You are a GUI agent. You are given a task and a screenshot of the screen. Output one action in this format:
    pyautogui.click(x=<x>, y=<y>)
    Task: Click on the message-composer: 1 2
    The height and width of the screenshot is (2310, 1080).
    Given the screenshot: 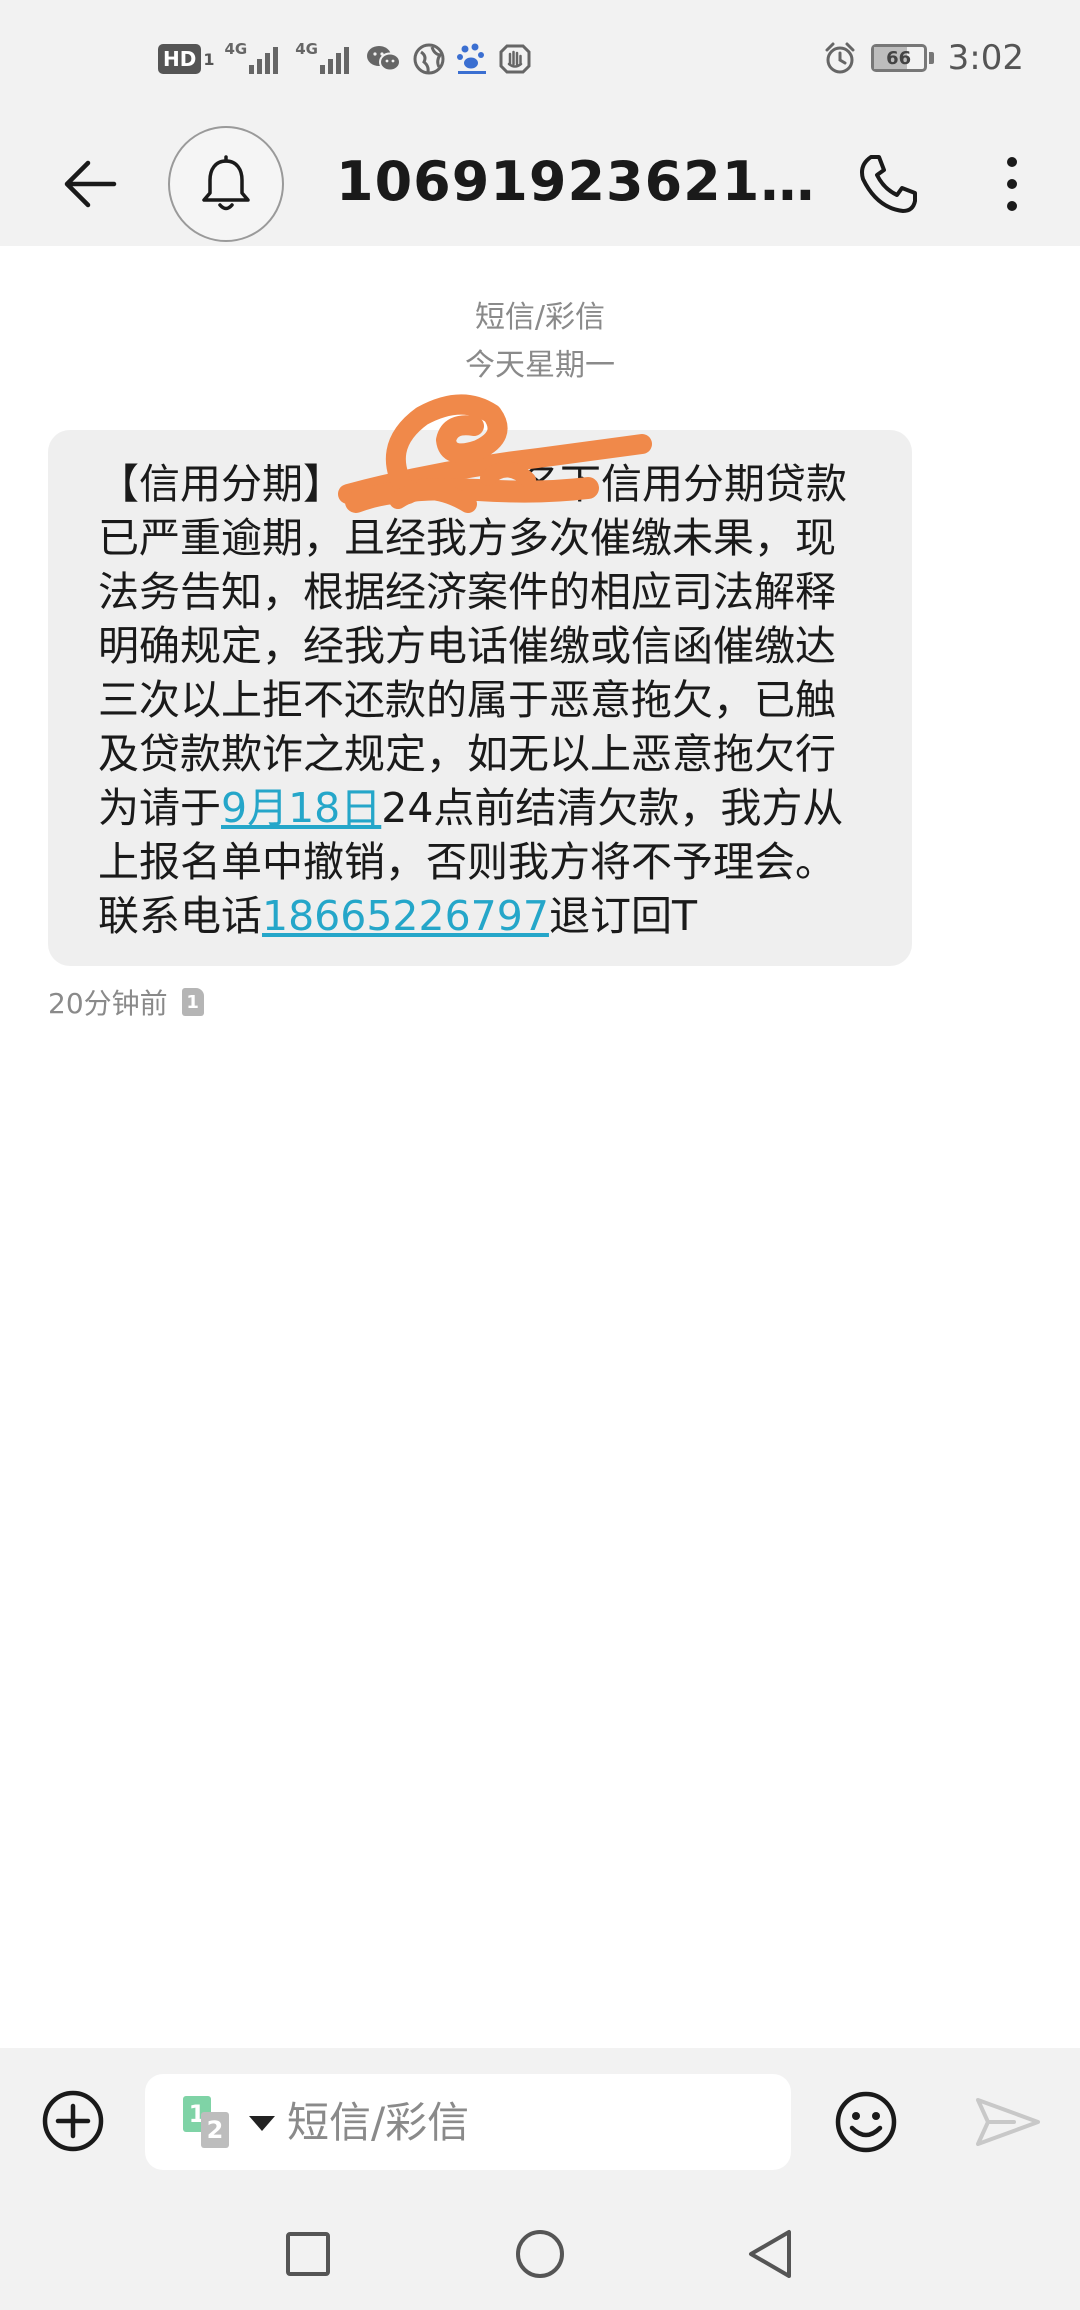 What is the action you would take?
    pyautogui.click(x=540, y=2123)
    